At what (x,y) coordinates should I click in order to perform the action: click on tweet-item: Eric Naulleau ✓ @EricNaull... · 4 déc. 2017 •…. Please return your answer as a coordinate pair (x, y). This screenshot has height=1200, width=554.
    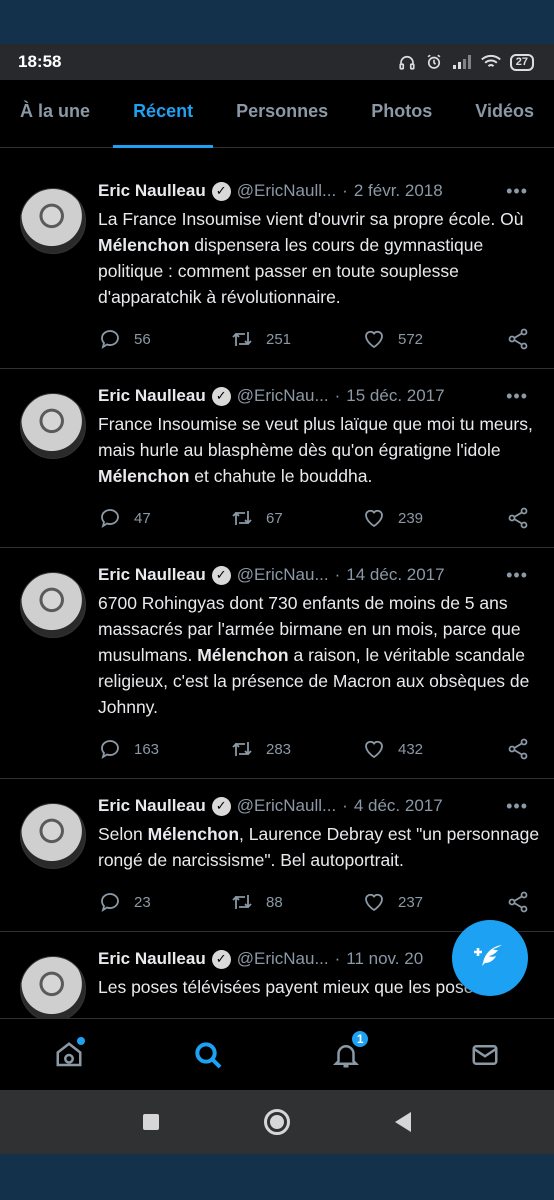
    Looking at the image, I should click on (277, 855).